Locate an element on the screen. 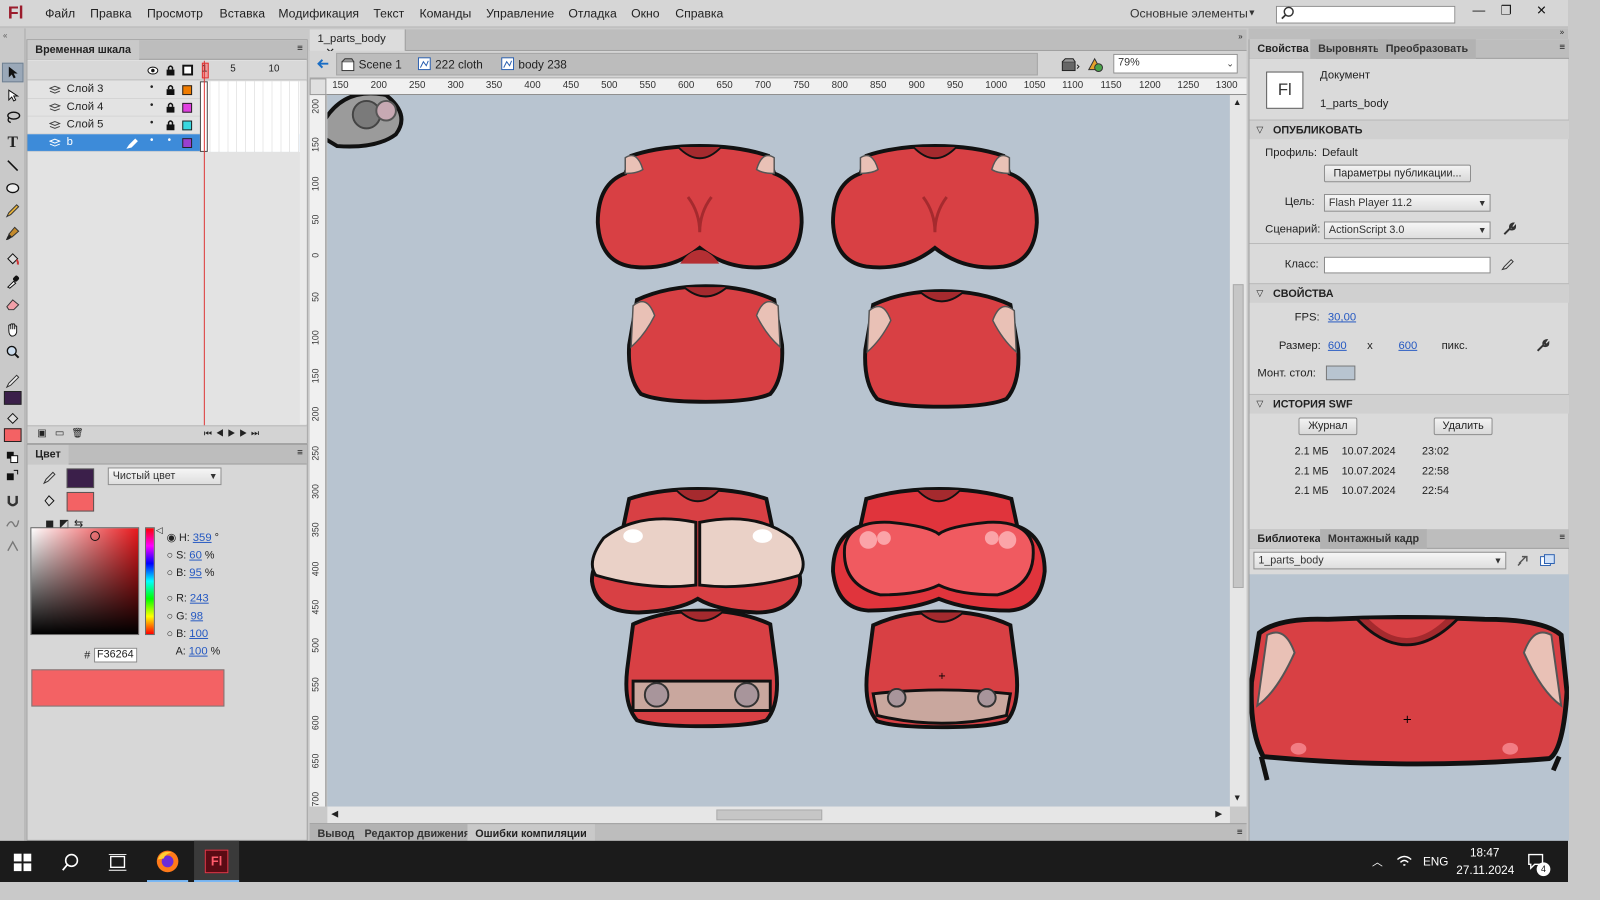 The image size is (1600, 900). stroke-color-swatch is located at coordinates (12, 398).